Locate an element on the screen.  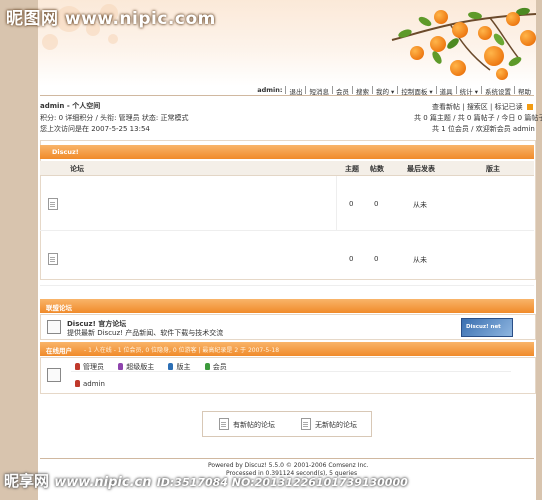
forum-column-header: 论坛 主题 帖数 最后发表 版主 is located at coordinates (287, 168).